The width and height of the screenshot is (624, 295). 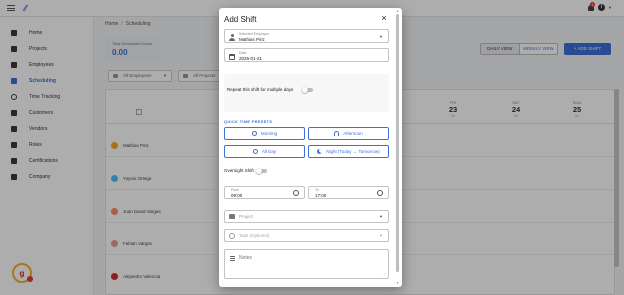 I want to click on resize-handle-icon: ⟋, so click(x=384, y=274).